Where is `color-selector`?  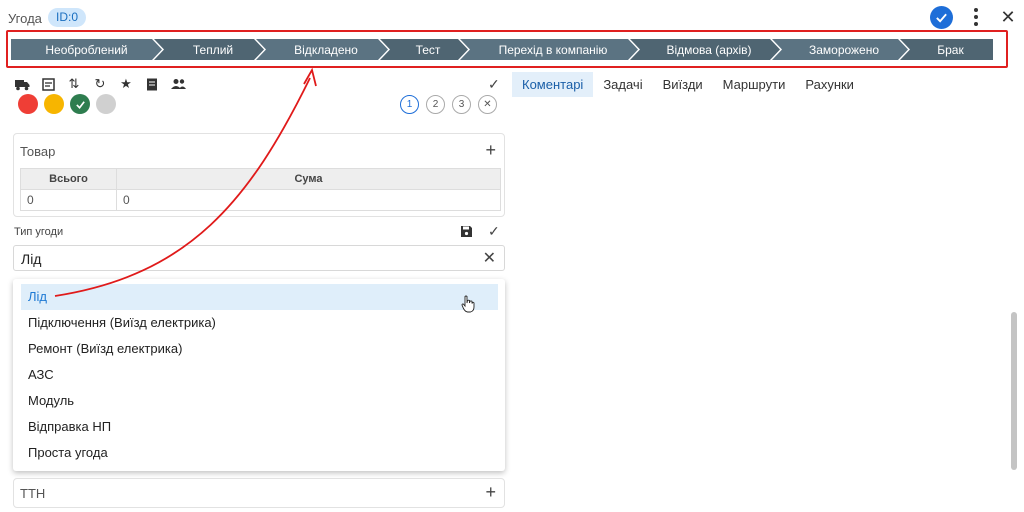
color-selector is located at coordinates (67, 104).